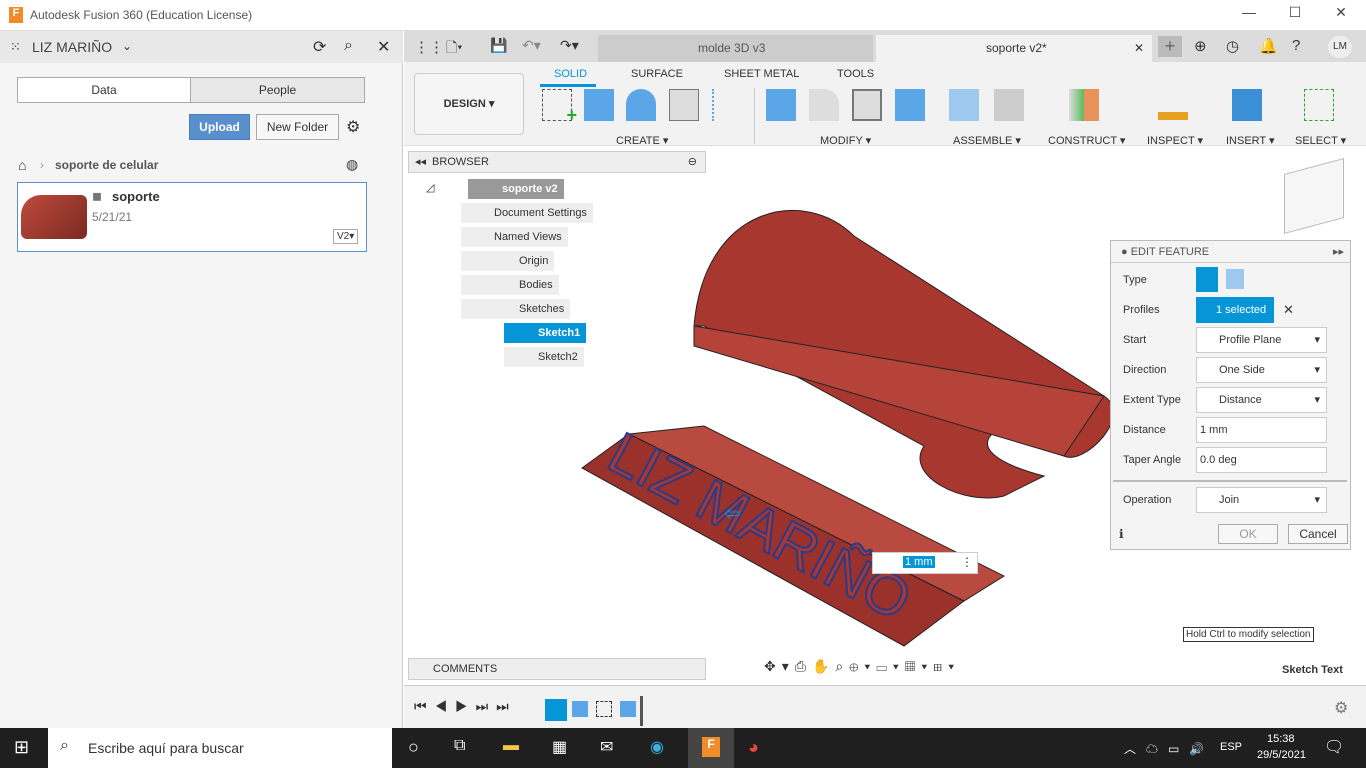  What do you see at coordinates (692, 162) in the screenshot?
I see `minus-icon: ⊖` at bounding box center [692, 162].